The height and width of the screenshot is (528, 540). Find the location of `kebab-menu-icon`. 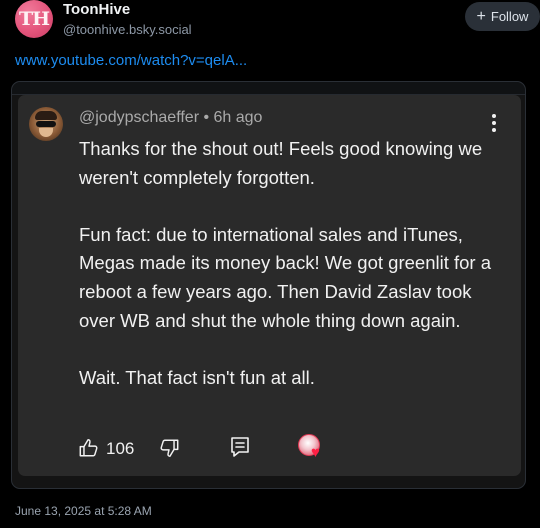

kebab-menu-icon is located at coordinates (494, 123).